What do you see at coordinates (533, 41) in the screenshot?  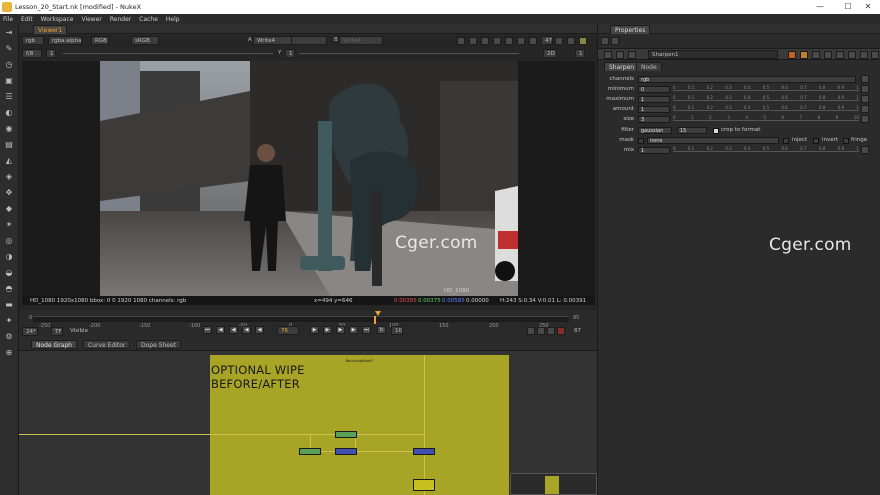 I see `pause-icon` at bounding box center [533, 41].